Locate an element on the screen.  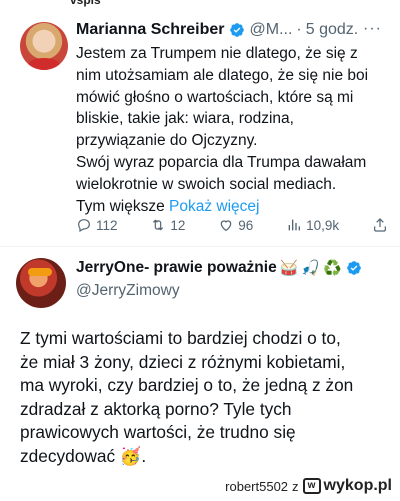
views-button: 10,9k is located at coordinates (312, 225).